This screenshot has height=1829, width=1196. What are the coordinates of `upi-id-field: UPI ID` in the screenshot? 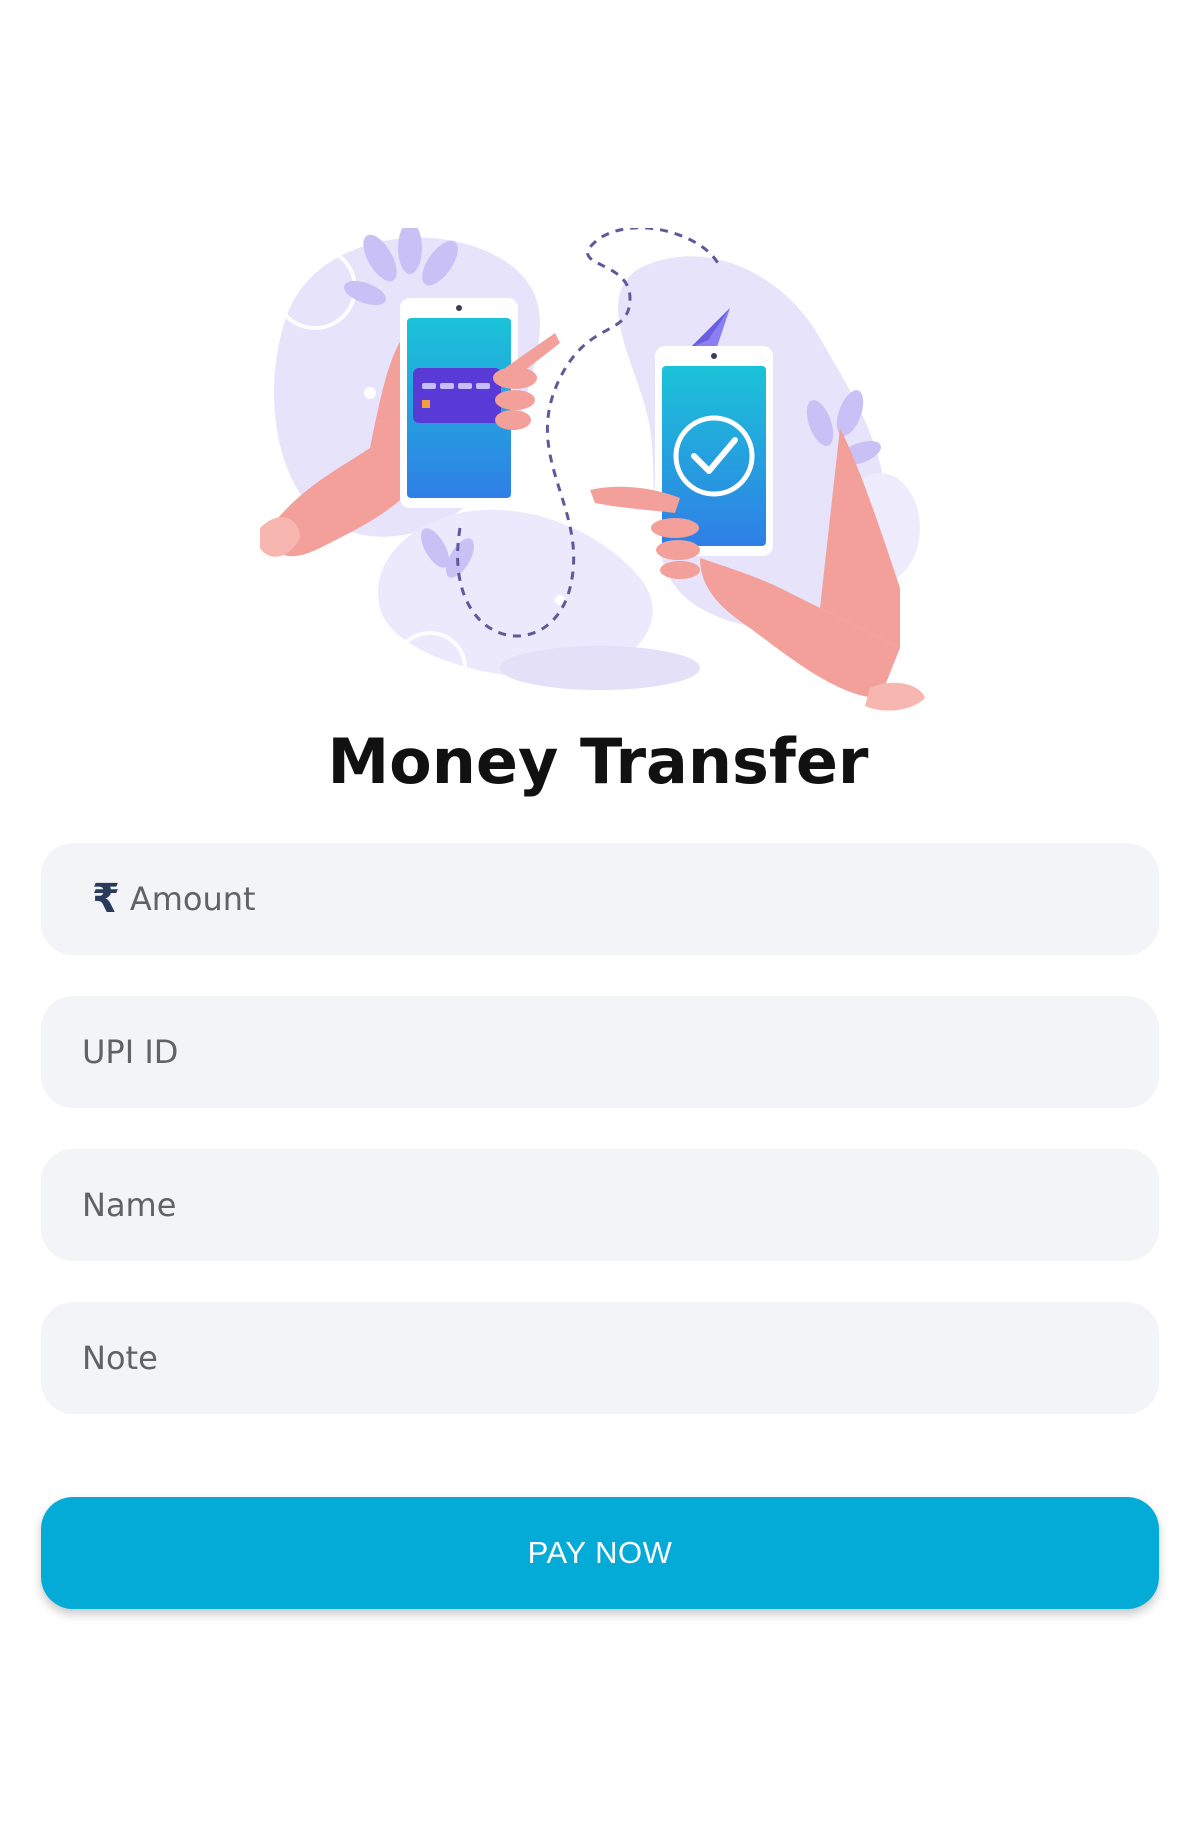 It's located at (600, 1052).